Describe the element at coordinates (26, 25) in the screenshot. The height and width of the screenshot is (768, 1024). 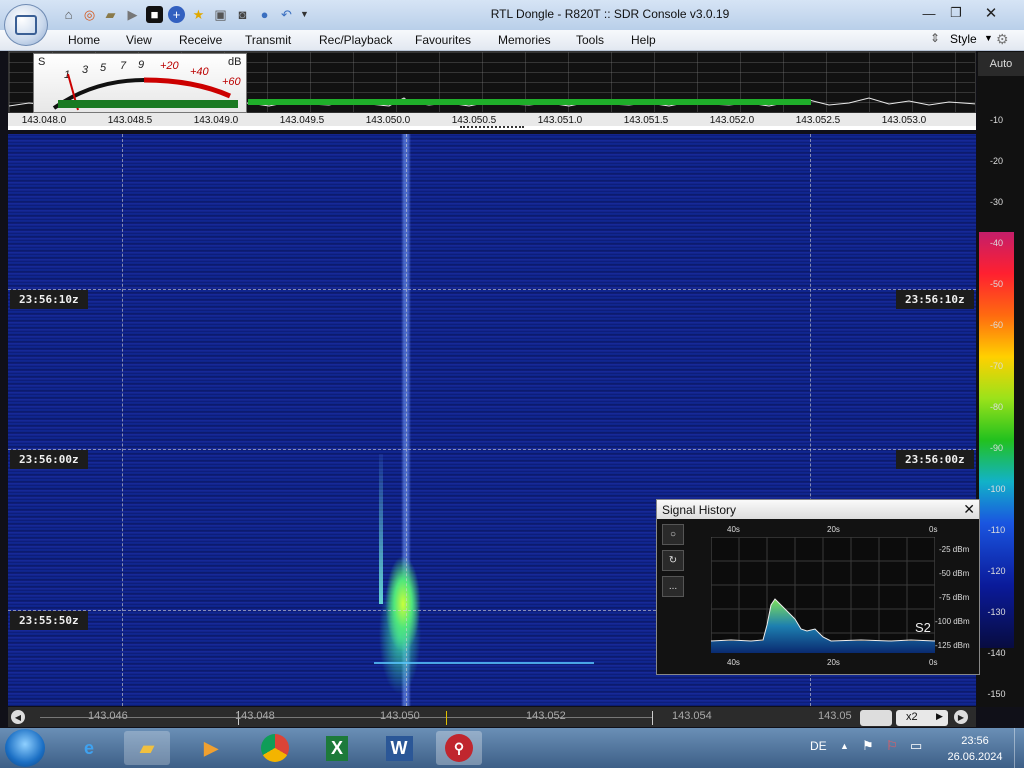
I see `app-menu-button` at that location.